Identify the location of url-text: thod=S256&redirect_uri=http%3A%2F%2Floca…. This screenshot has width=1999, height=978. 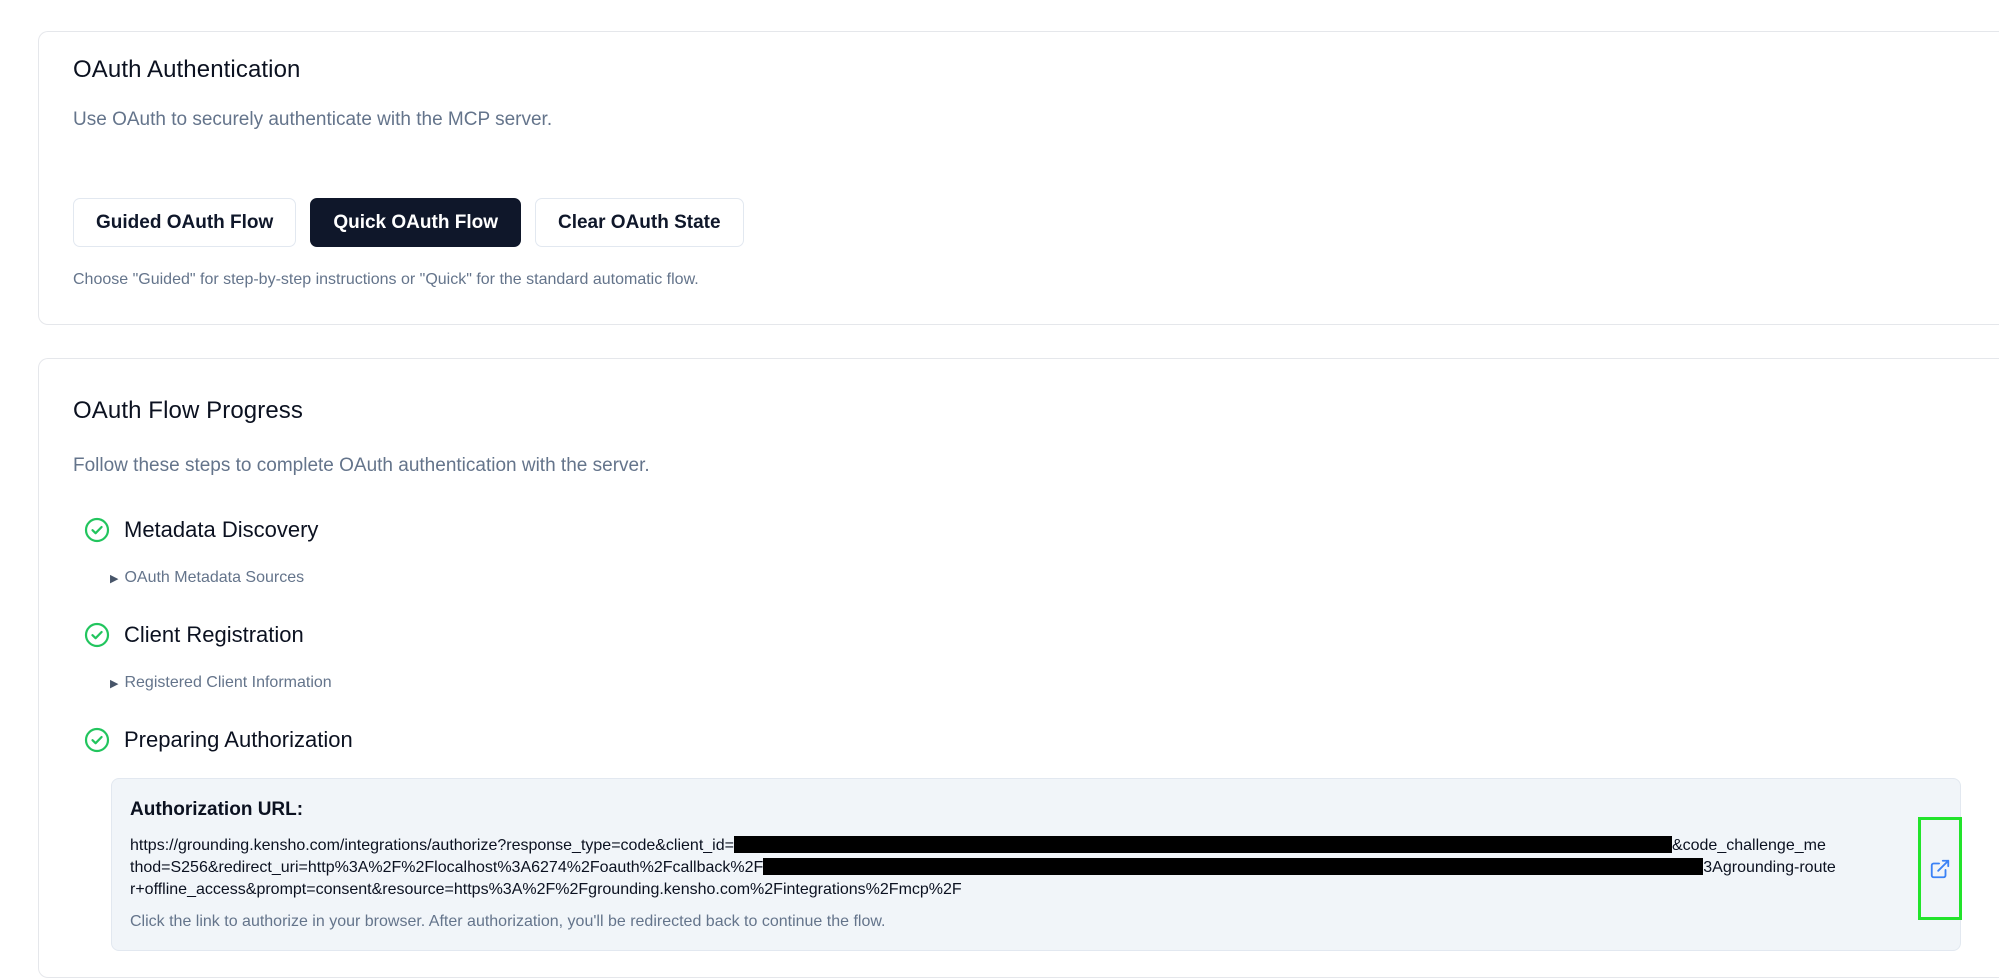
(447, 867).